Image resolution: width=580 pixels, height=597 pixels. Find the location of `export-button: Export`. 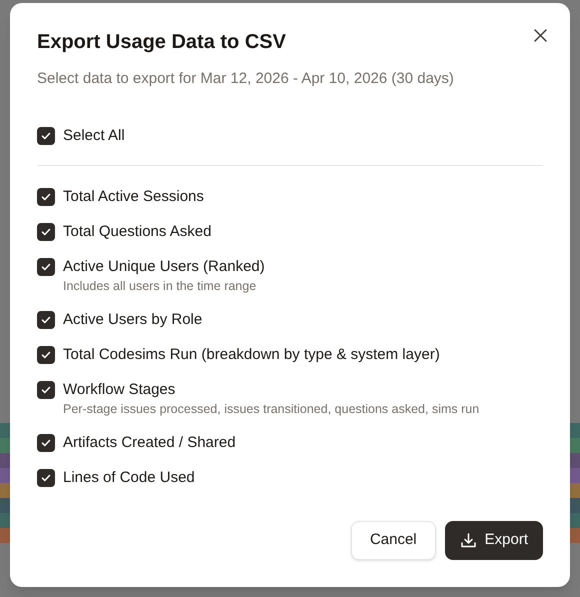

export-button: Export is located at coordinates (493, 540).